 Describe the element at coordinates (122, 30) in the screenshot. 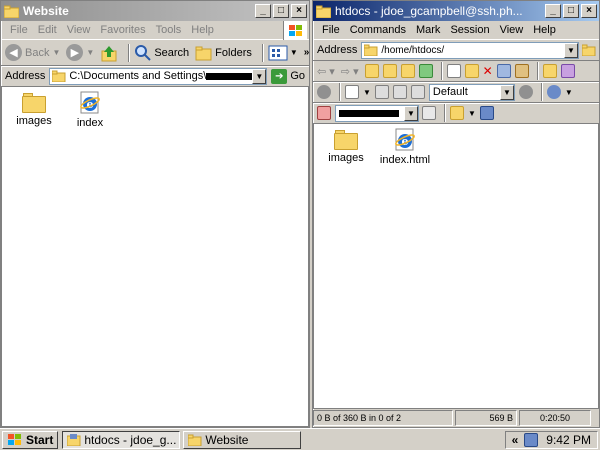

I see `menu-favorites: Favorites` at that location.